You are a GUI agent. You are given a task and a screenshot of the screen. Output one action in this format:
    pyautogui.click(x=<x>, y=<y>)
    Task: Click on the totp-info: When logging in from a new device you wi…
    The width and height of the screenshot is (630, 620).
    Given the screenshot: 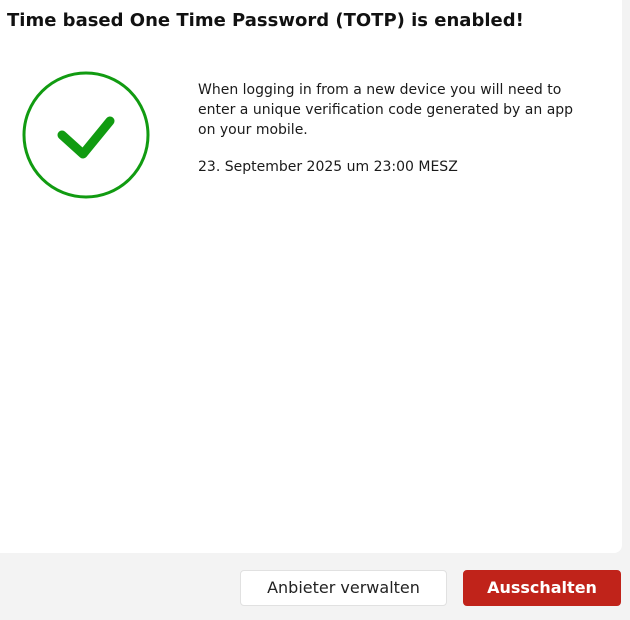 What is the action you would take?
    pyautogui.click(x=390, y=128)
    